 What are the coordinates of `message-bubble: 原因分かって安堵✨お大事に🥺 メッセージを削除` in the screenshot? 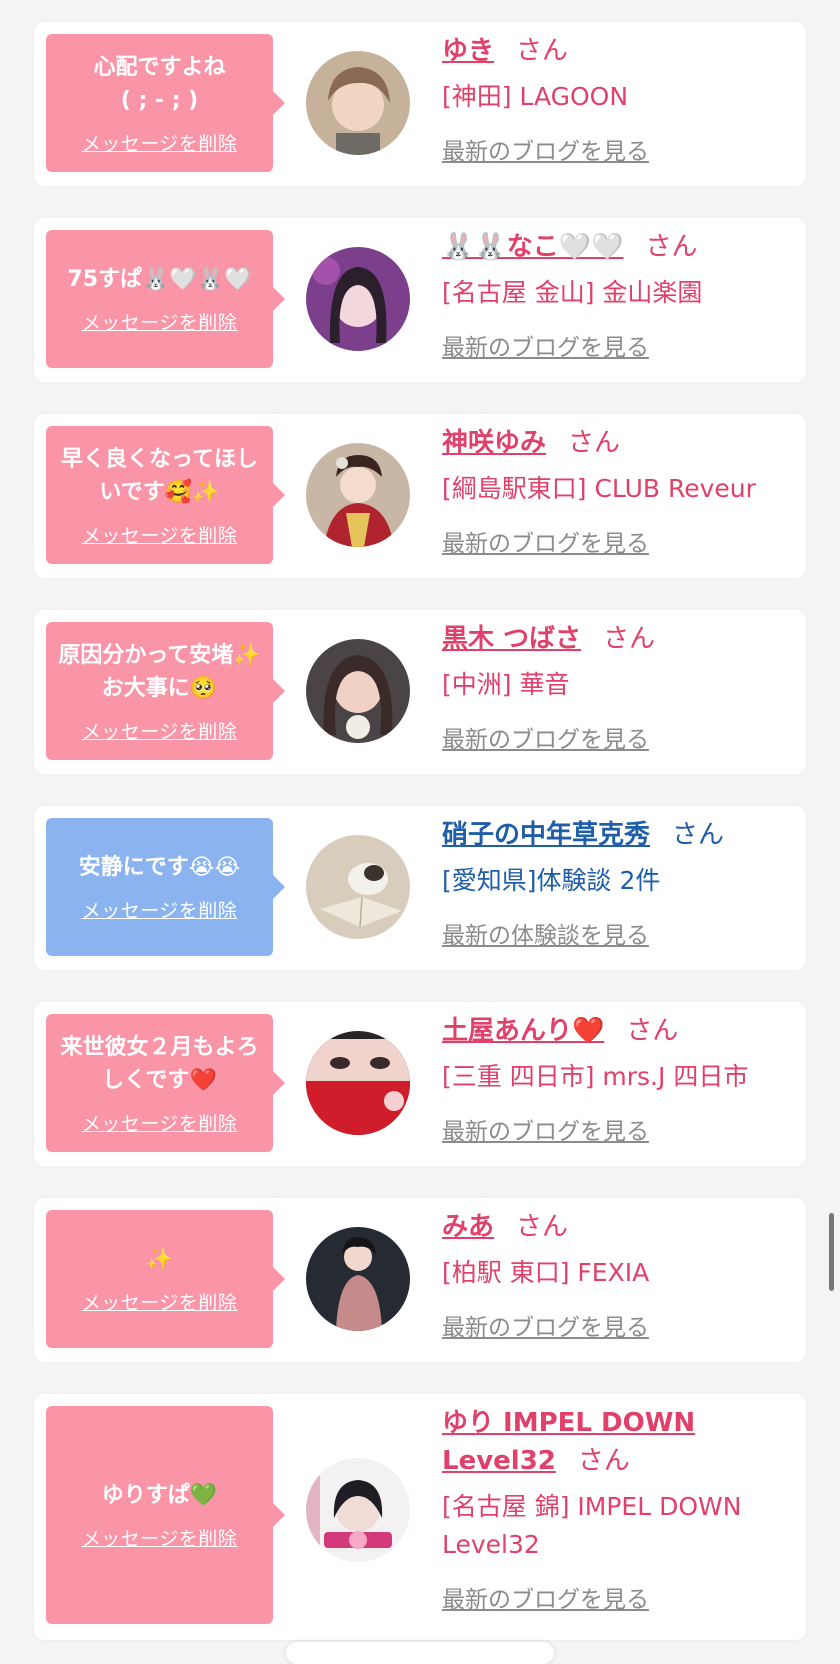 It's located at (165, 691).